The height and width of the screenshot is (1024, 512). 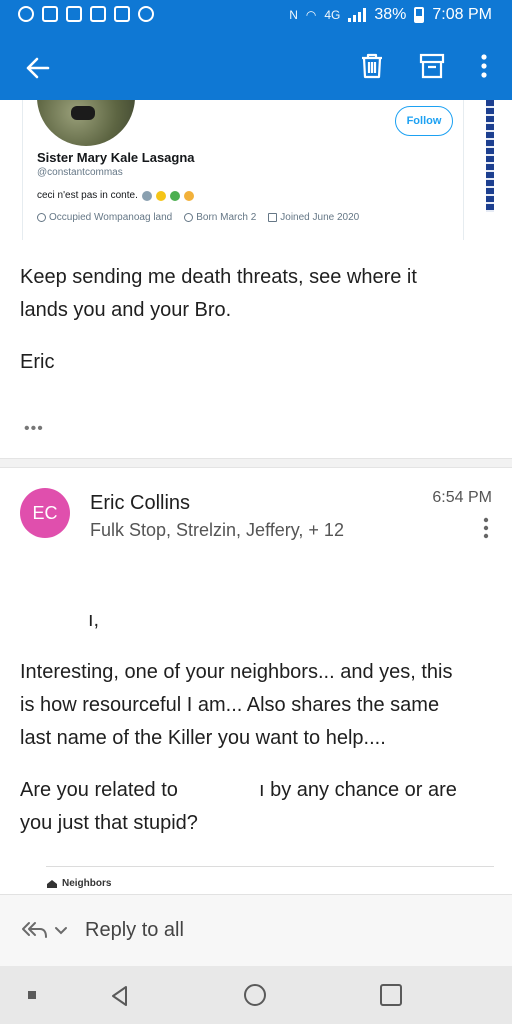 What do you see at coordinates (424, 121) in the screenshot?
I see `follow-button: Follow` at bounding box center [424, 121].